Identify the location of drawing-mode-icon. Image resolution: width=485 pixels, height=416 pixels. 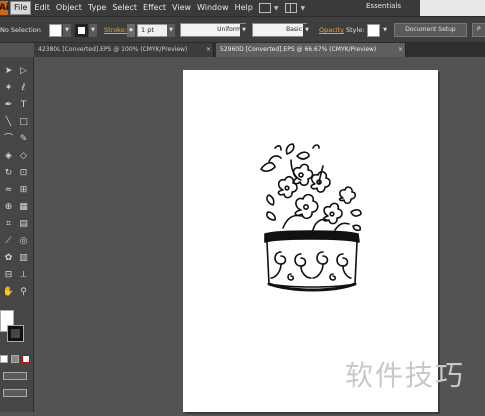
(15, 376).